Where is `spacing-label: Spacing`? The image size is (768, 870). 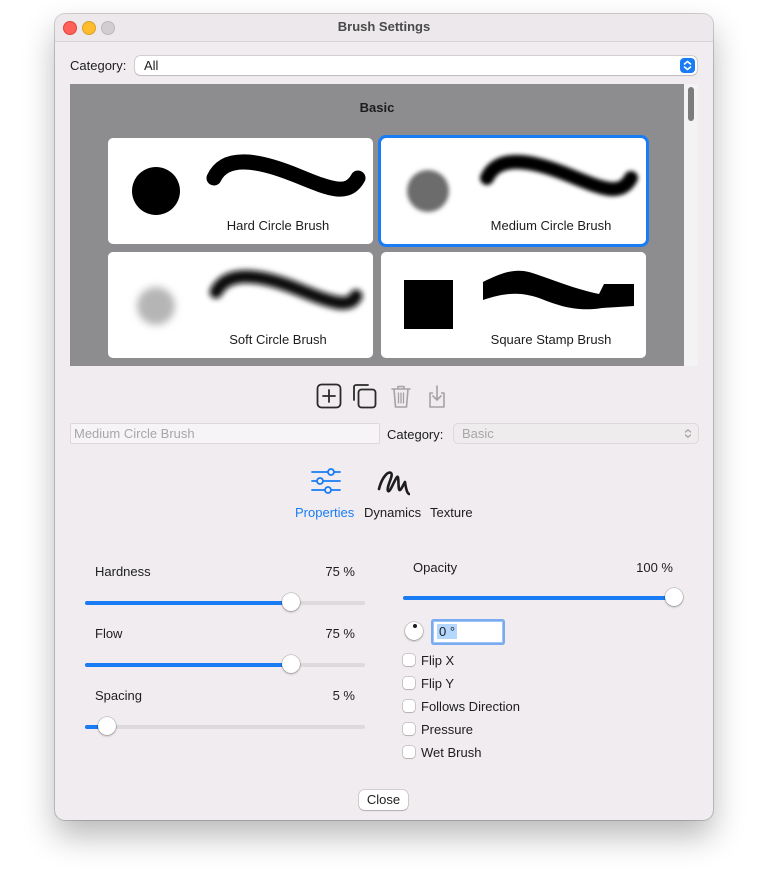 spacing-label: Spacing is located at coordinates (118, 695).